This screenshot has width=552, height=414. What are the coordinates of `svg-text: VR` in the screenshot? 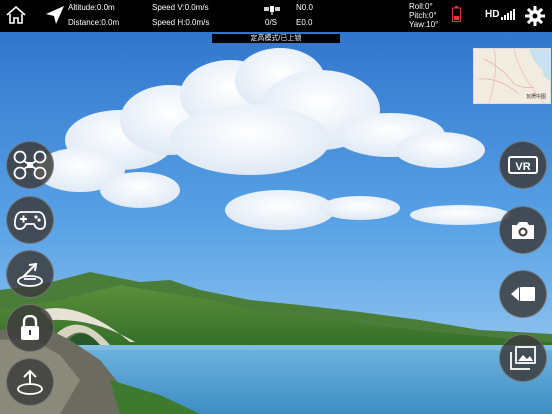 It's located at (522, 167).